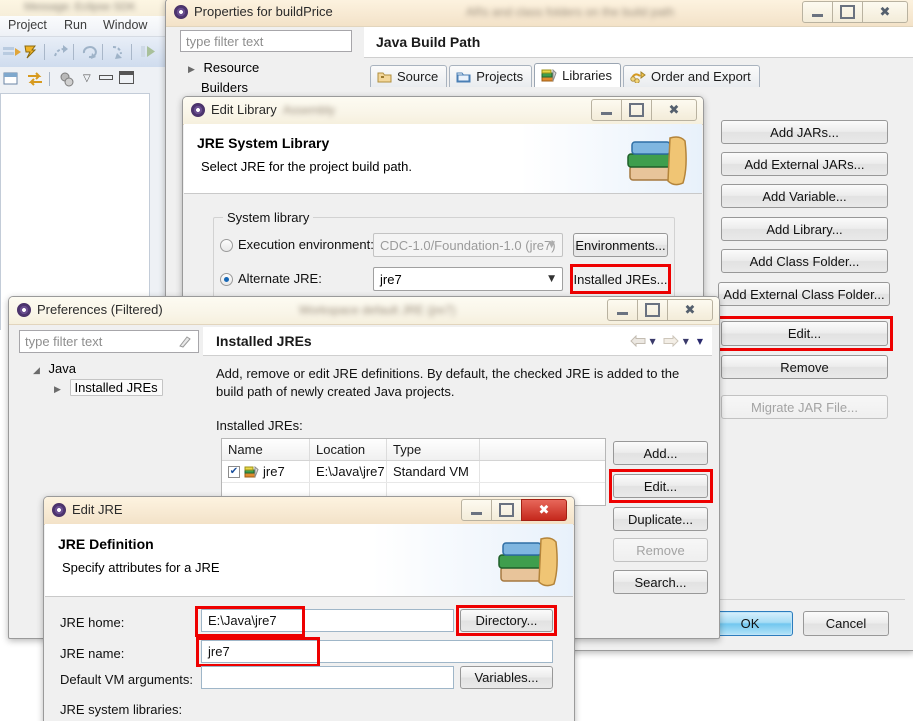 This screenshot has width=913, height=721. Describe the element at coordinates (87, 26) in the screenshot. I see `ide-menu-bar: Project Run Window` at that location.